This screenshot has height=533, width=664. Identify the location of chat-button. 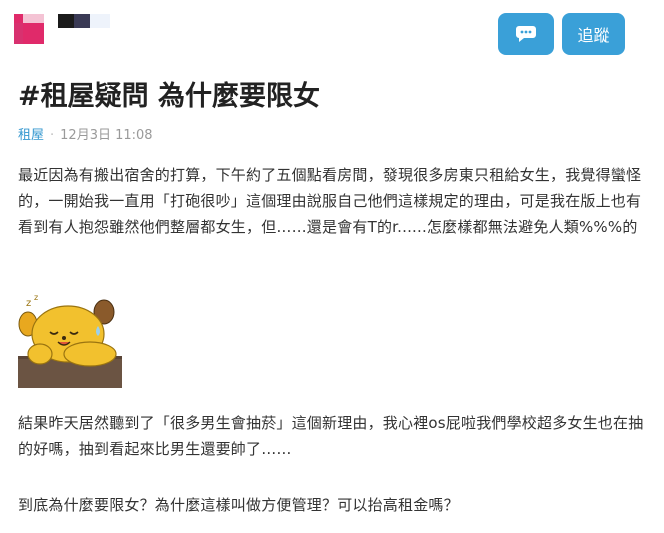
(526, 34).